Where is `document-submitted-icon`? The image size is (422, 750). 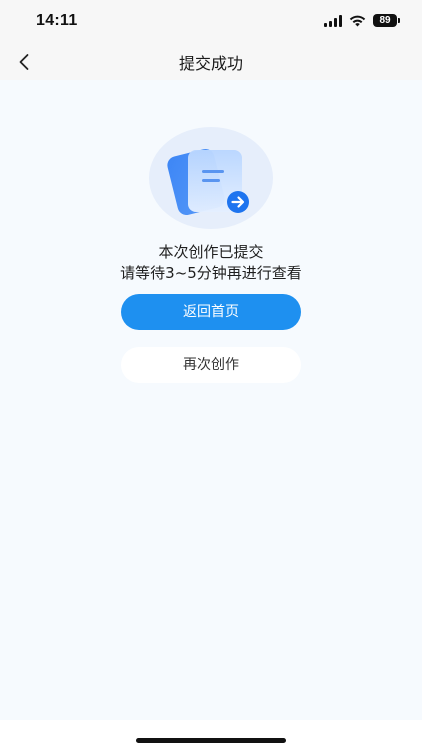 document-submitted-icon is located at coordinates (211, 178).